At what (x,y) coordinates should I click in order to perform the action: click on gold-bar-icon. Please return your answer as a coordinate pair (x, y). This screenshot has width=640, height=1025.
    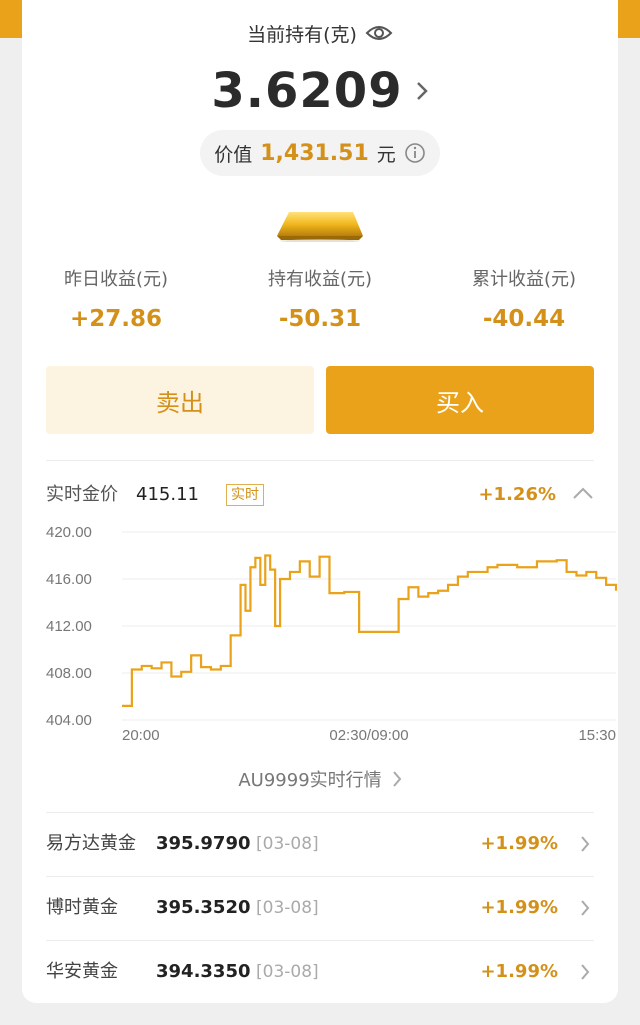
    Looking at the image, I should click on (320, 227).